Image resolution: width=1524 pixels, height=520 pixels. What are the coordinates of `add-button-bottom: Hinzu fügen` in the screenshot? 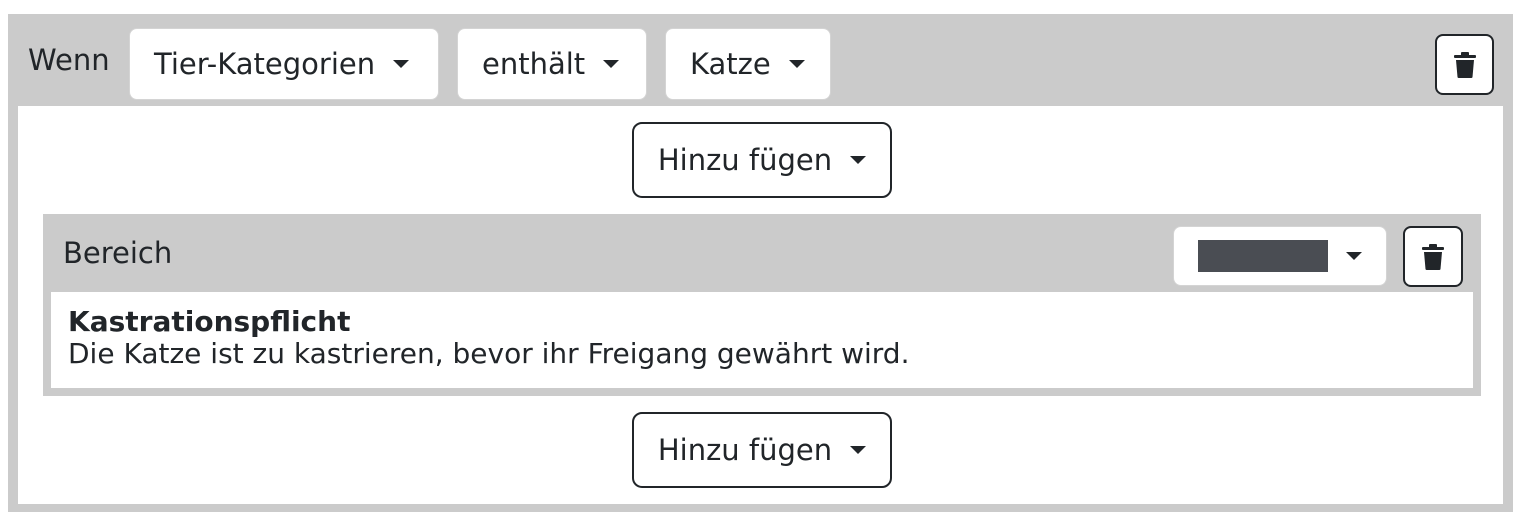 It's located at (762, 450).